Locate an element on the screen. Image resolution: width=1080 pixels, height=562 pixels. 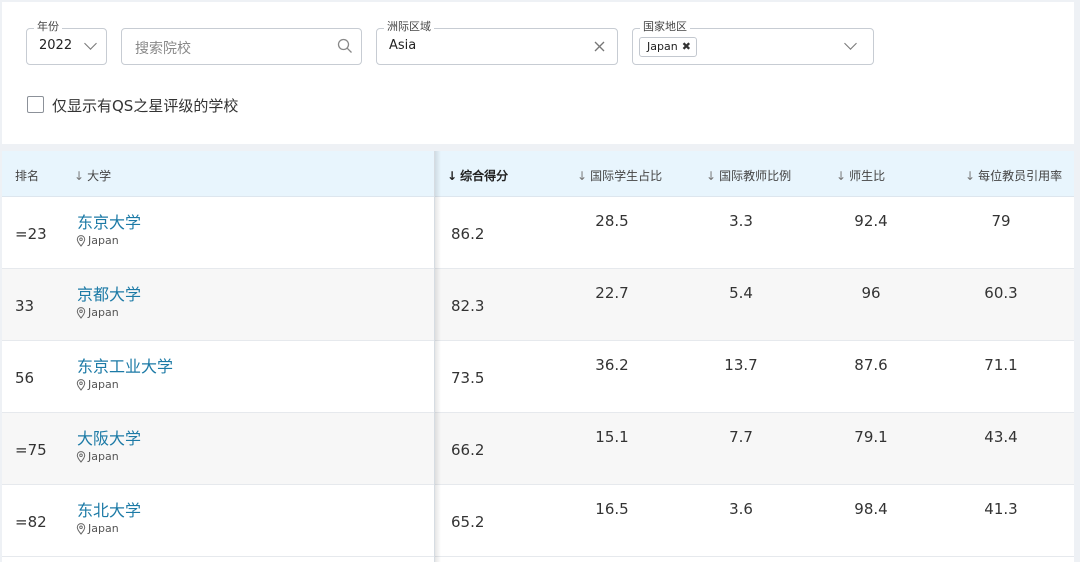
university-name-link: 东京大学 is located at coordinates (109, 221).